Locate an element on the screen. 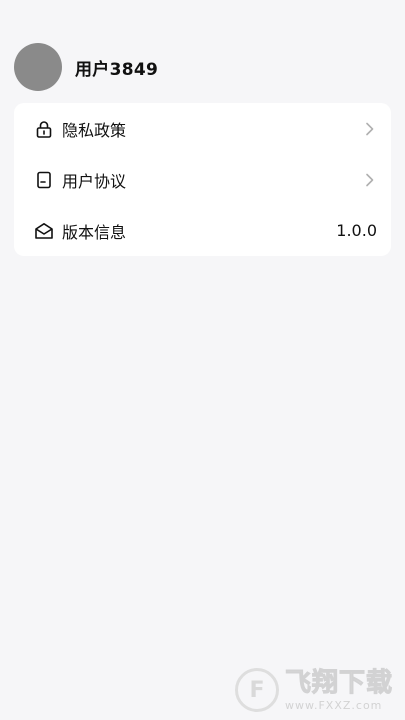  menu-item-label: 隐私政策 is located at coordinates (94, 130).